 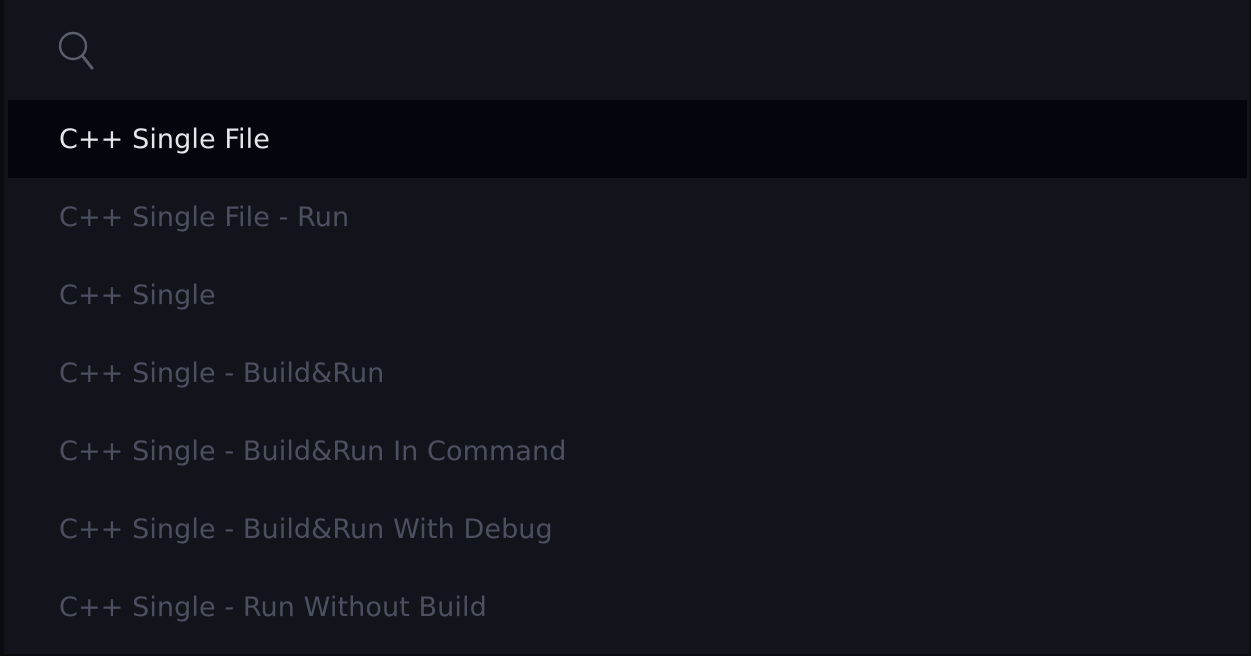 What do you see at coordinates (76, 50) in the screenshot?
I see `search-icon` at bounding box center [76, 50].